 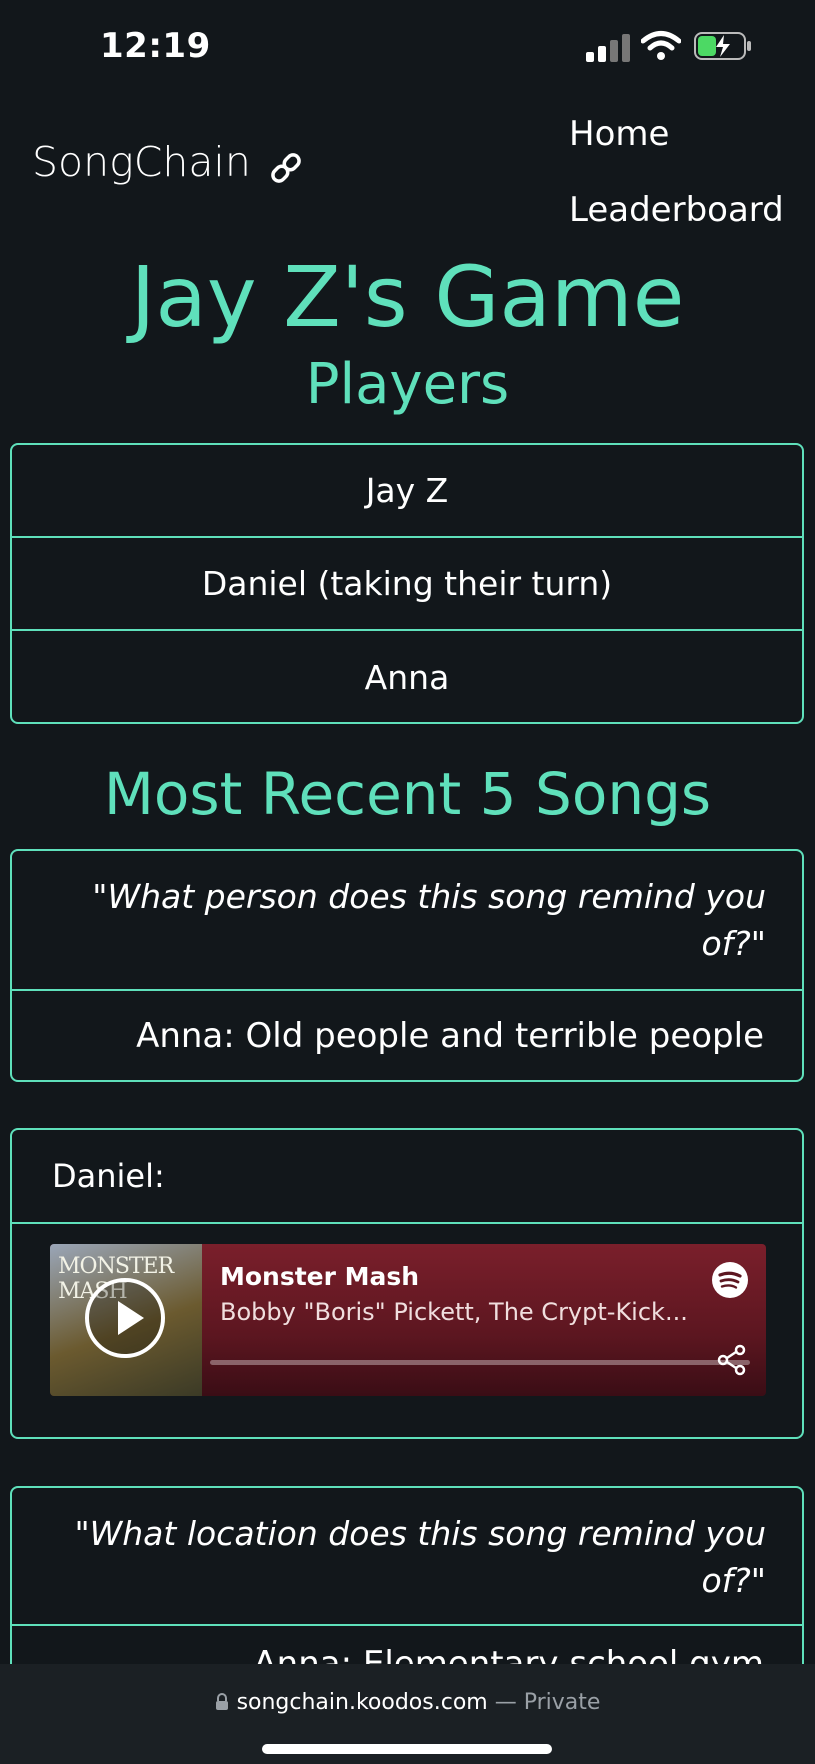 What do you see at coordinates (450, 1035) in the screenshot?
I see `song-answer: Anna: Old people and terrible people` at bounding box center [450, 1035].